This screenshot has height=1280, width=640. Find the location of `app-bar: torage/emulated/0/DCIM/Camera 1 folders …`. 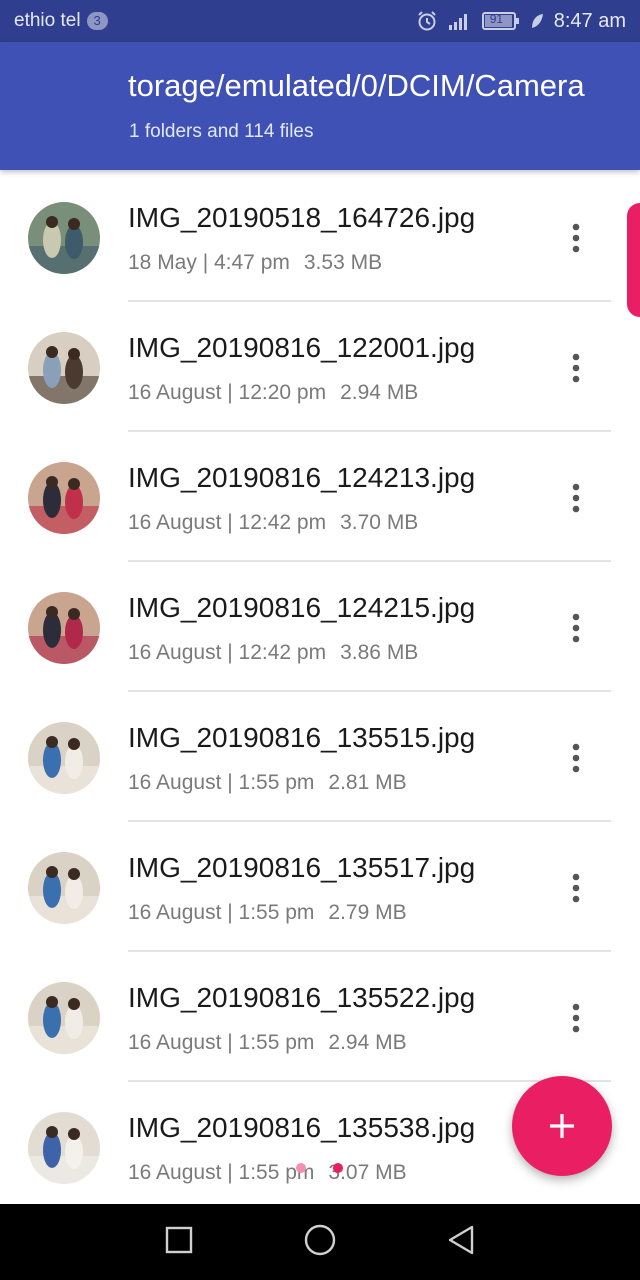

app-bar: torage/emulated/0/DCIM/Camera 1 folders … is located at coordinates (320, 106).